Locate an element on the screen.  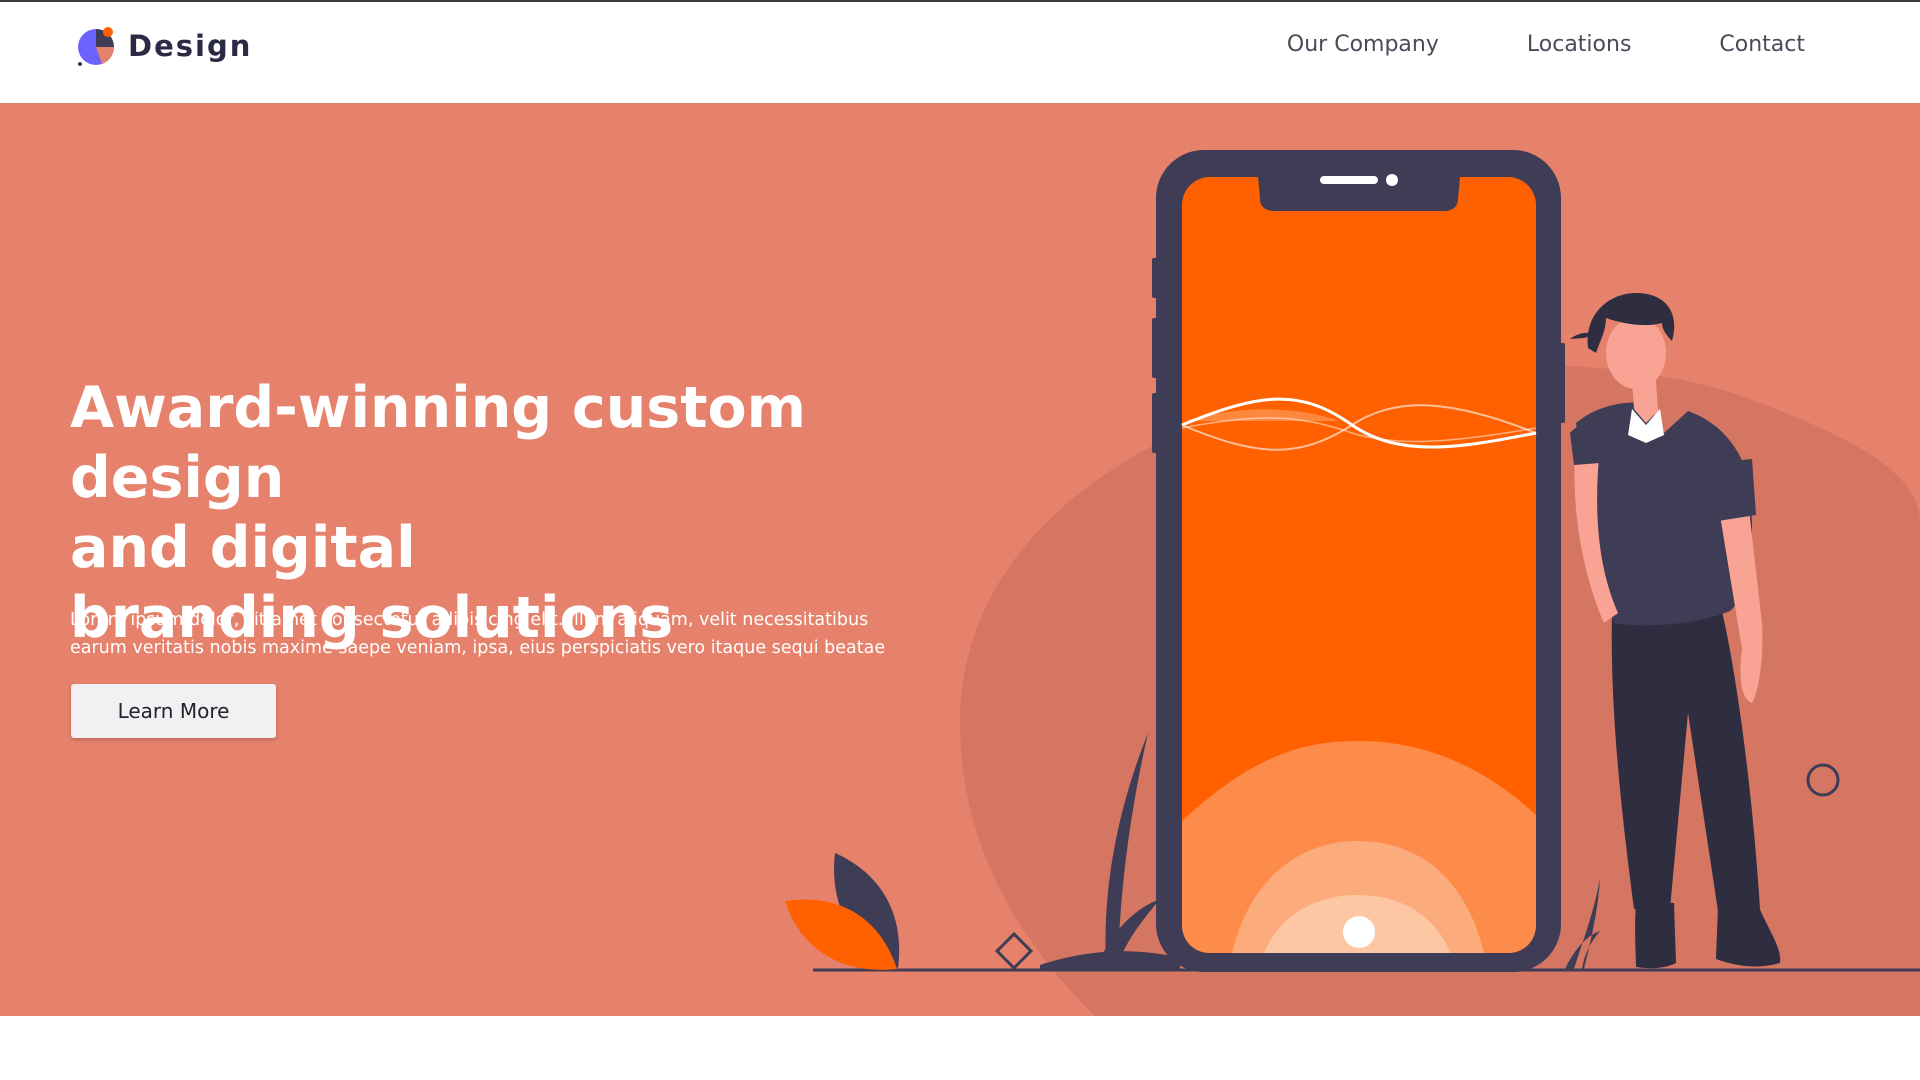
diamond-outline-icon is located at coordinates (1014, 951).